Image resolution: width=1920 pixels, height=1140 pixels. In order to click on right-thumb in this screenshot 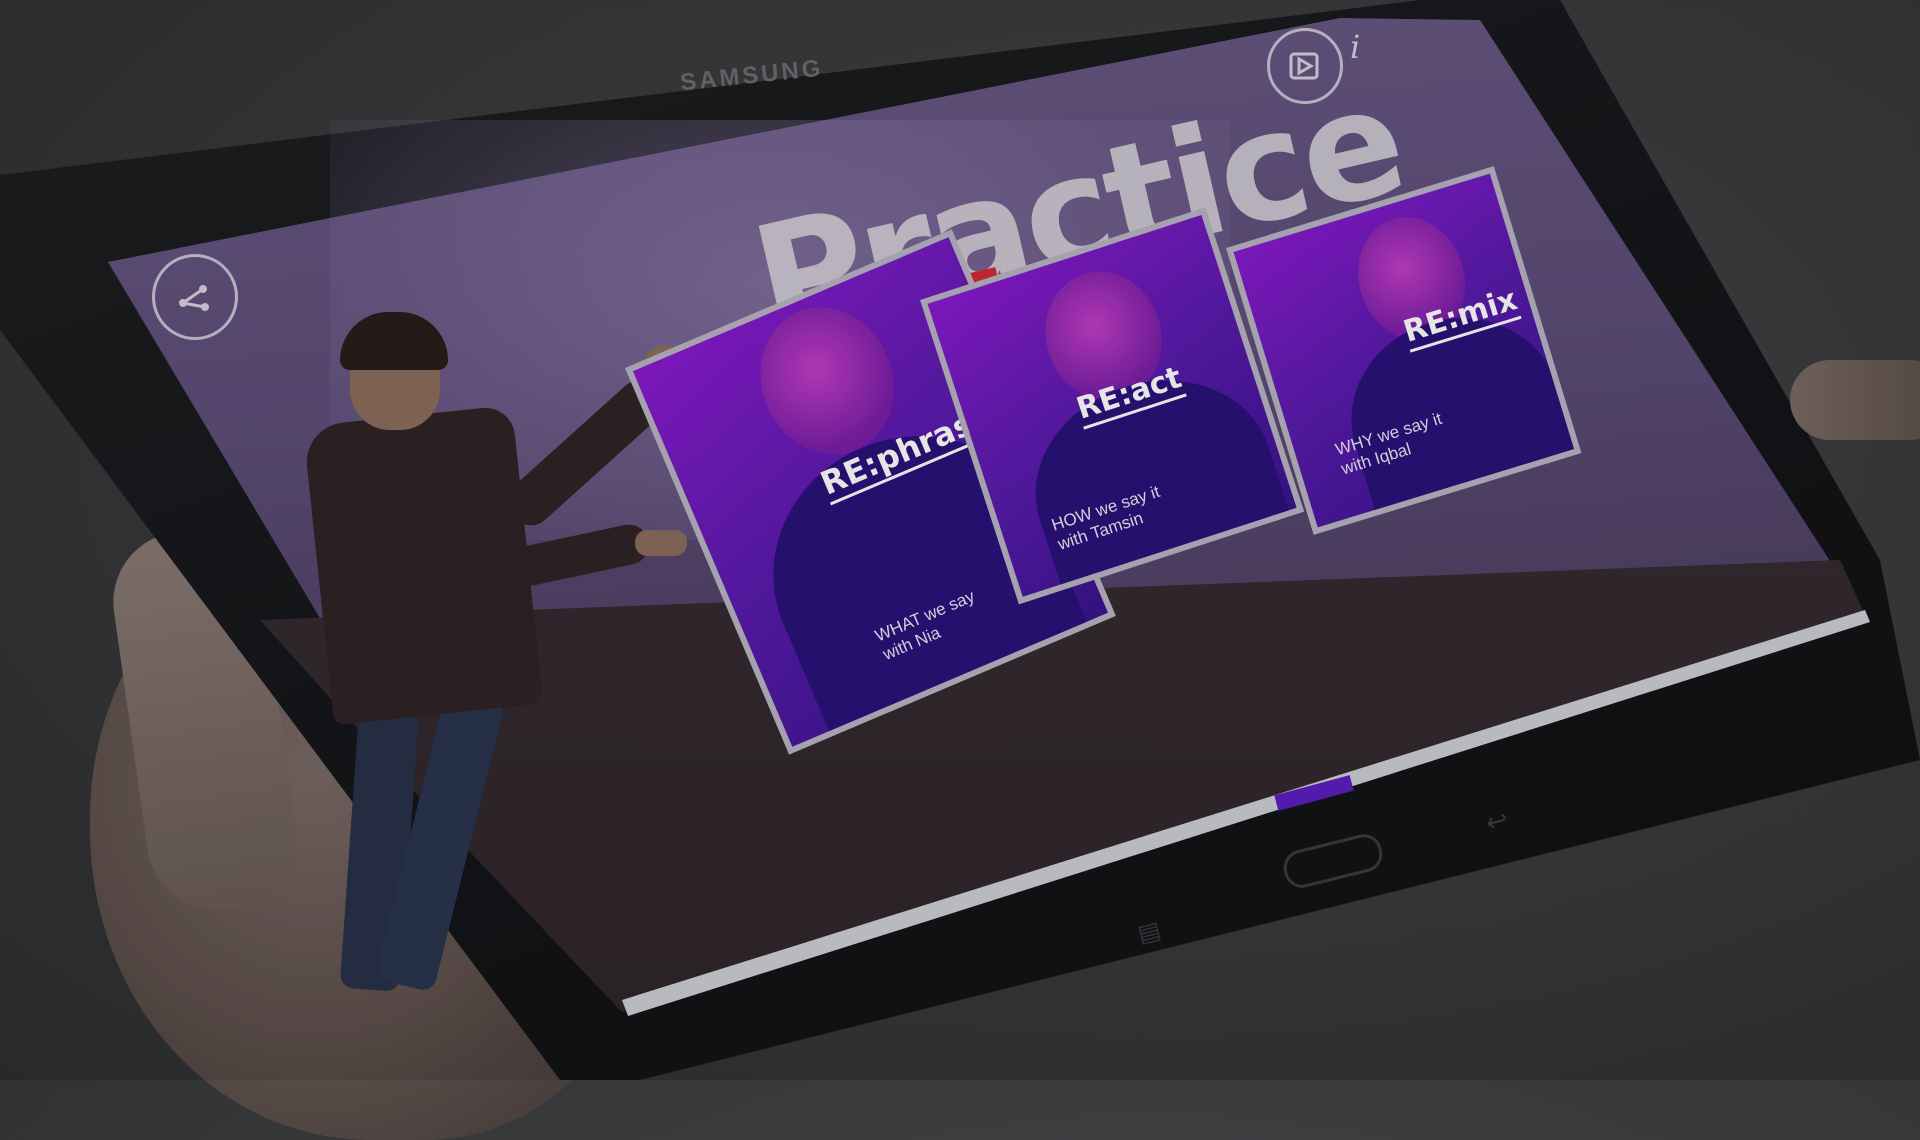, I will do `click(1855, 400)`.